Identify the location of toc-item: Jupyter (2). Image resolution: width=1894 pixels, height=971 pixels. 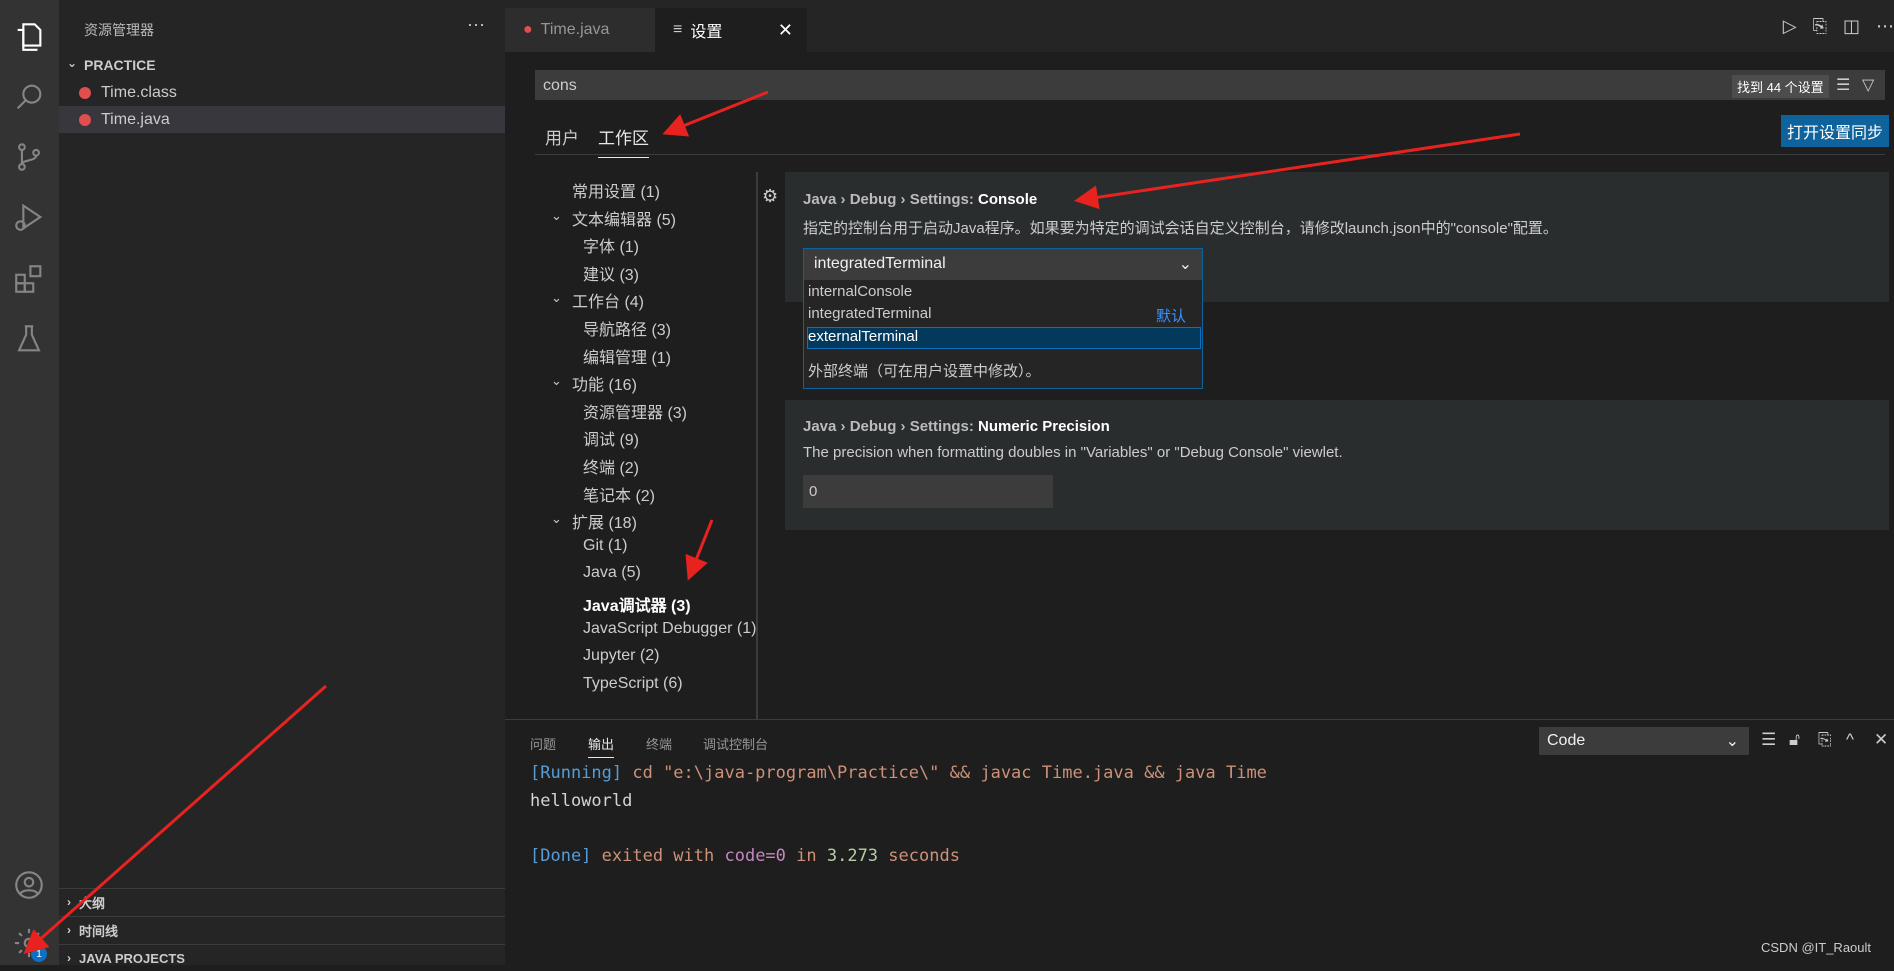
(621, 656).